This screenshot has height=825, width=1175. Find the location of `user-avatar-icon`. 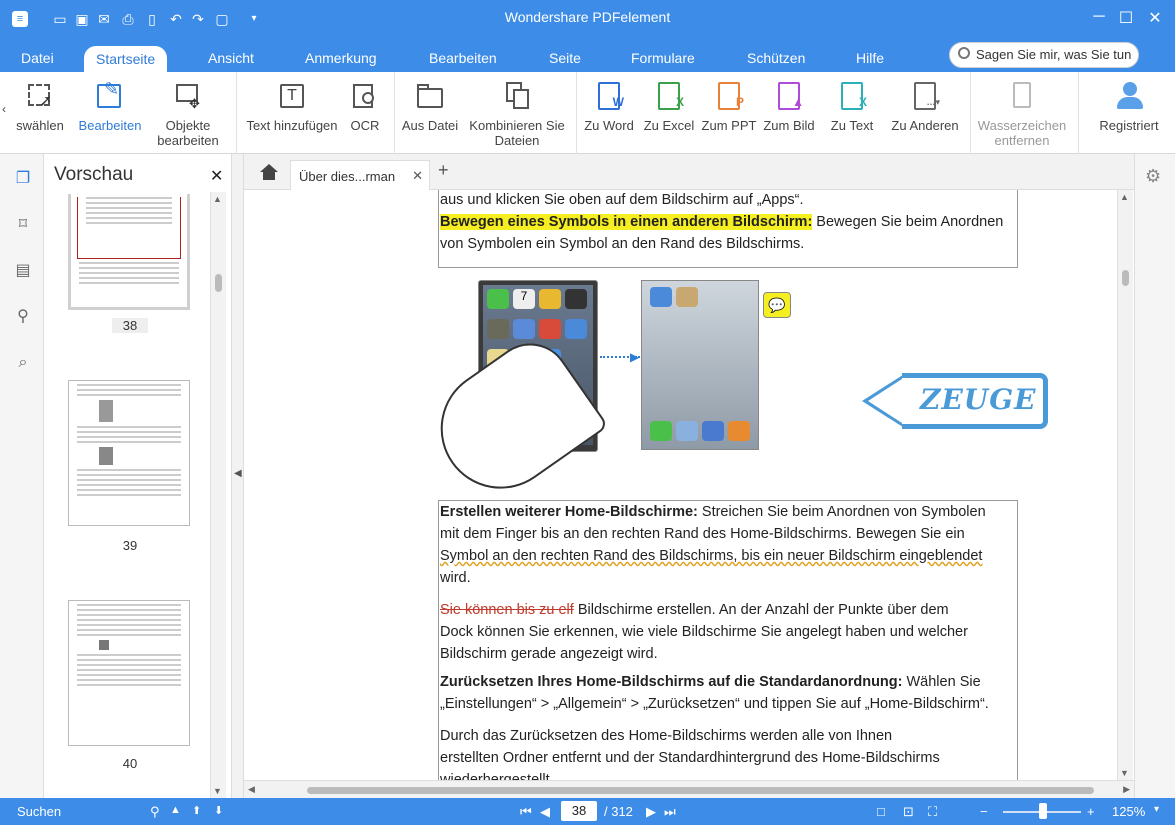

user-avatar-icon is located at coordinates (1129, 96).